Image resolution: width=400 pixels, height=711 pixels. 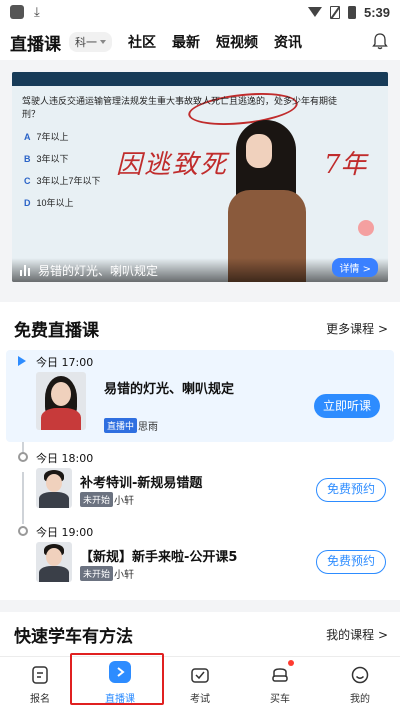 What do you see at coordinates (73, 637) in the screenshot?
I see `section-title: 快速学车有方法` at bounding box center [73, 637].